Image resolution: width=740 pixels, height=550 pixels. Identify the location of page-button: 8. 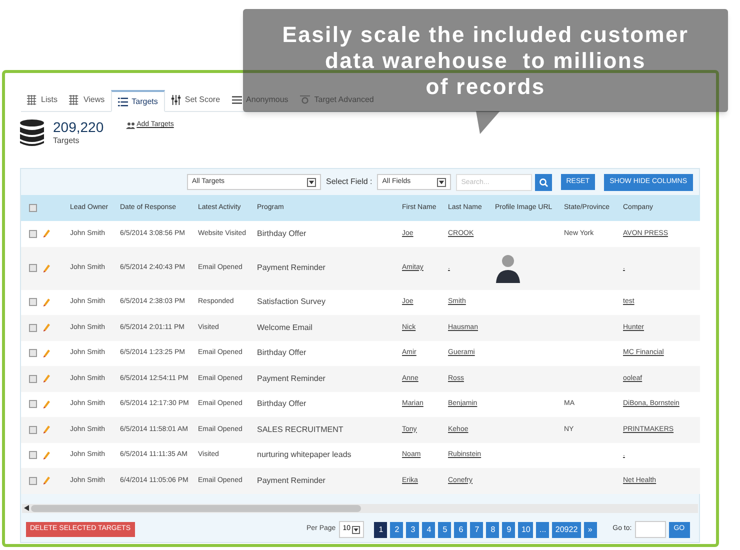
(493, 530).